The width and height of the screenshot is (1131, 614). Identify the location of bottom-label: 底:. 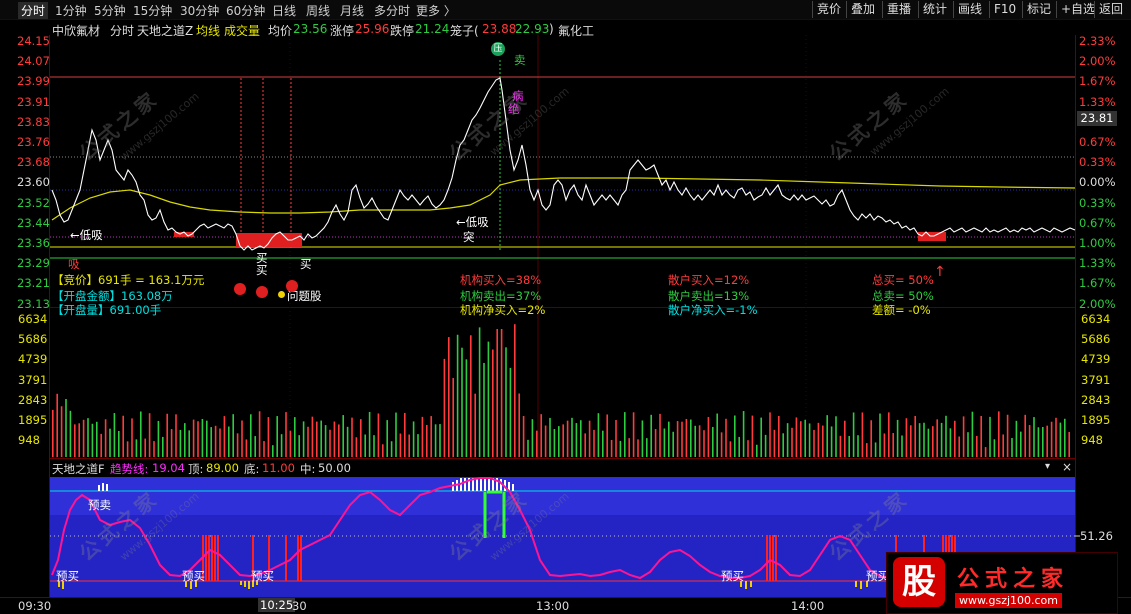
(252, 469).